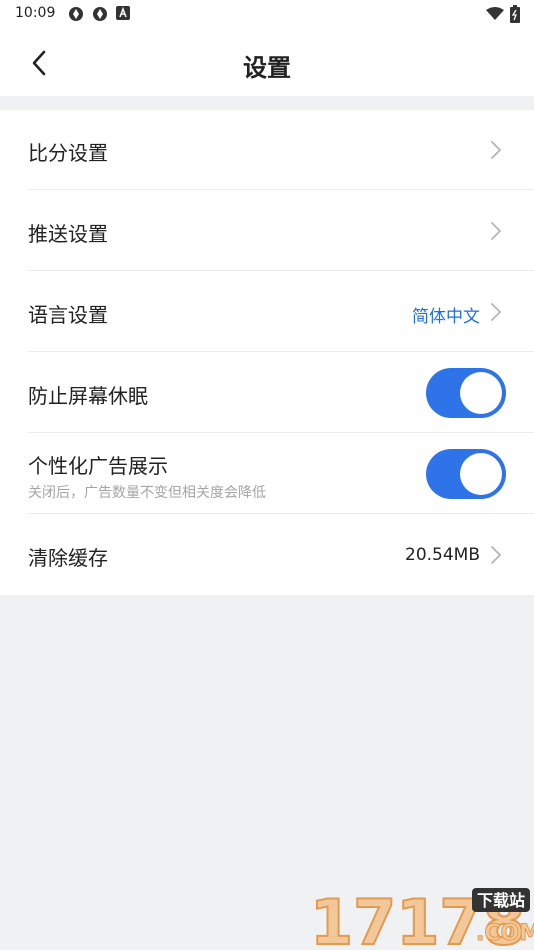 Image resolution: width=534 pixels, height=950 pixels. I want to click on score-settings-label: 比分设置, so click(68, 153).